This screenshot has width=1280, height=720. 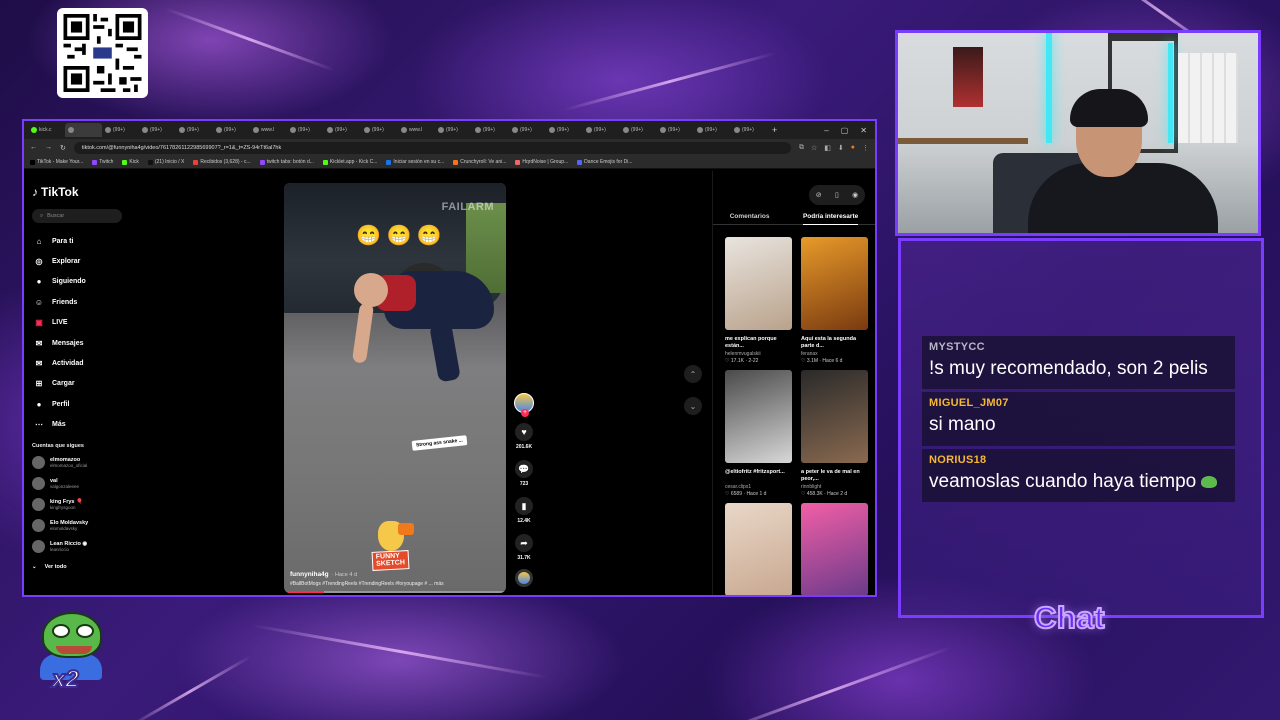 I want to click on bookmark-item: (21) Inicio / X, so click(x=165, y=162).